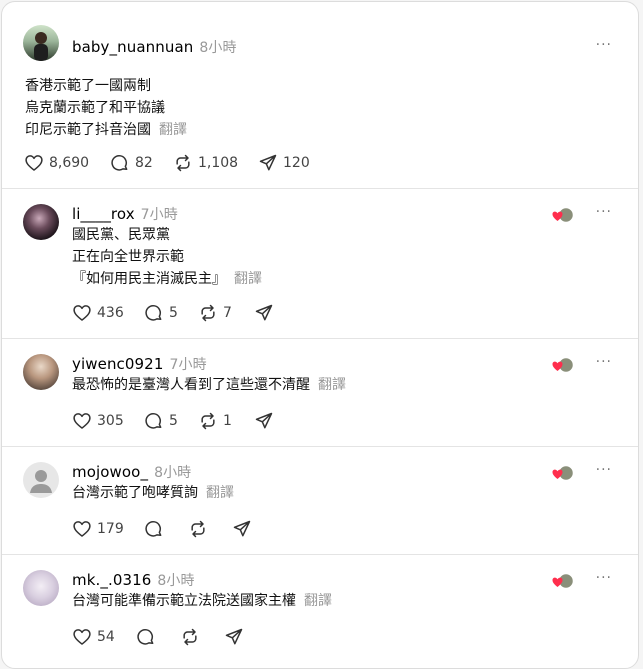  I want to click on repost-button: 1,108, so click(205, 163).